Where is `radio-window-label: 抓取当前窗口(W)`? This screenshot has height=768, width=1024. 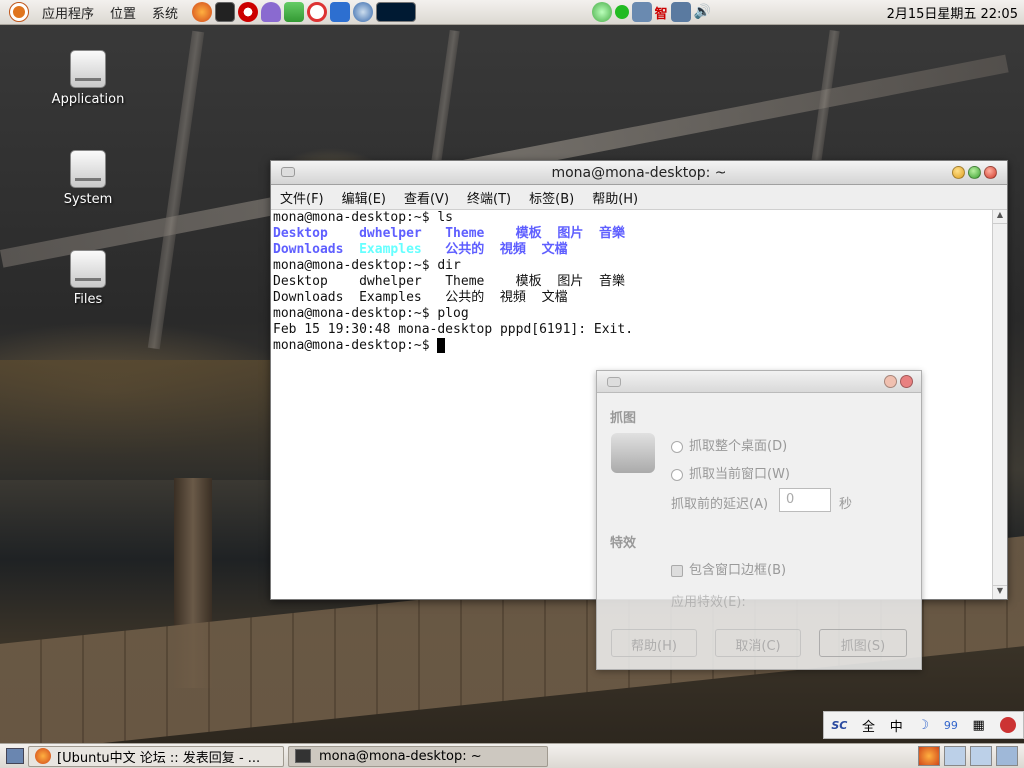
radio-window-label: 抓取当前窗口(W) is located at coordinates (739, 474).